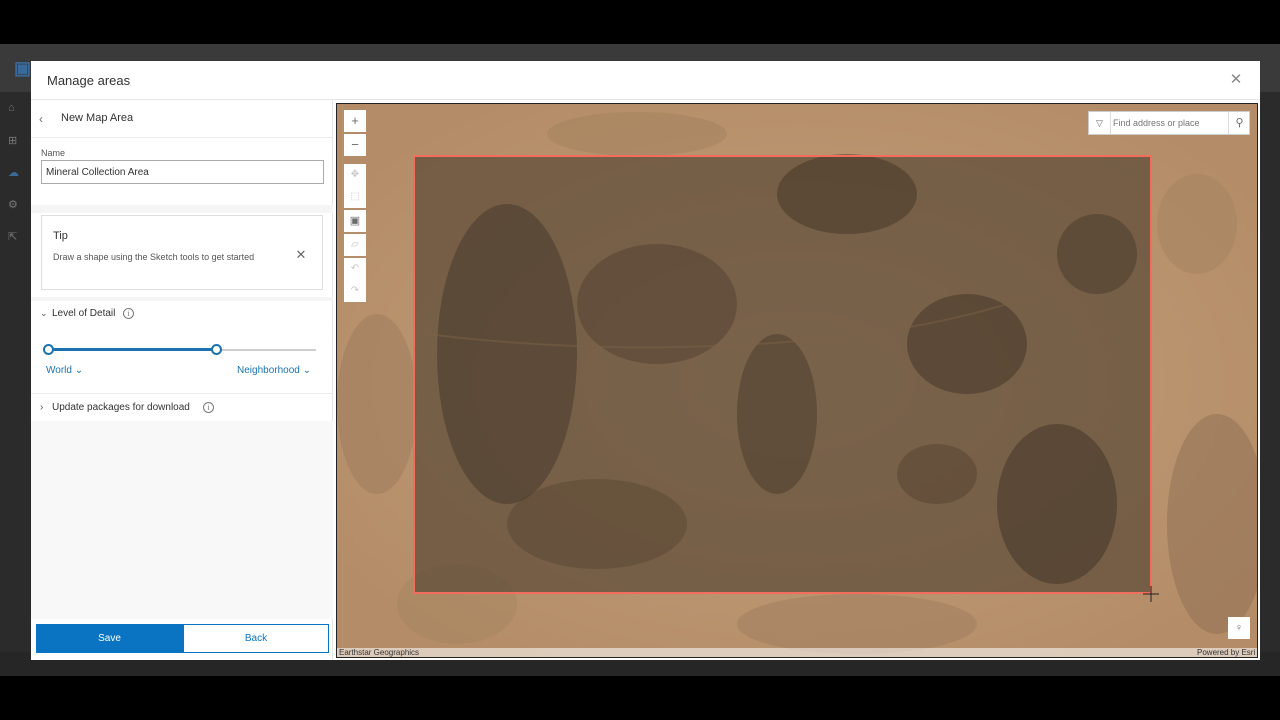 The width and height of the screenshot is (1280, 720). Describe the element at coordinates (355, 291) in the screenshot. I see `redo-icon: ↷` at that location.